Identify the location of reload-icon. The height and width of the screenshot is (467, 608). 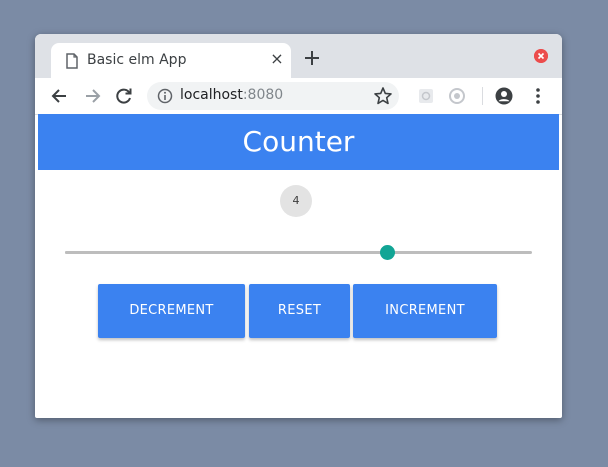
(124, 96).